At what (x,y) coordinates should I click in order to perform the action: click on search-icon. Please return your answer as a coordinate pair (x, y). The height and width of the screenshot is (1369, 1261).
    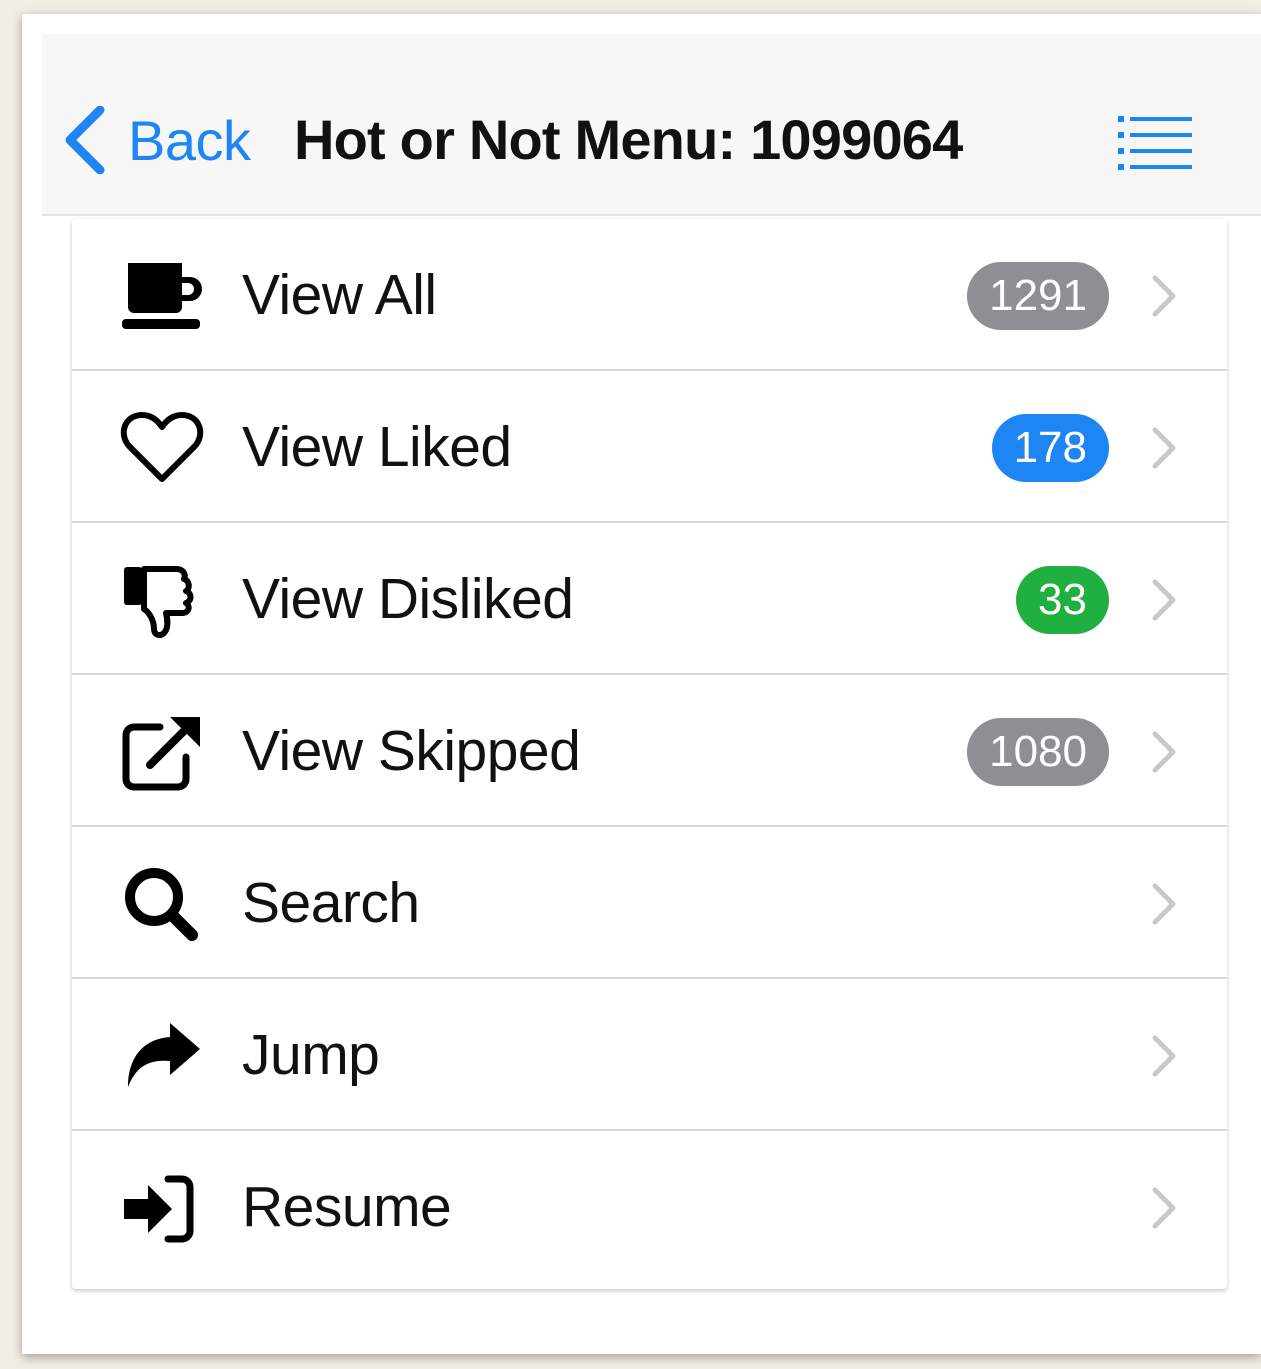
    Looking at the image, I should click on (162, 905).